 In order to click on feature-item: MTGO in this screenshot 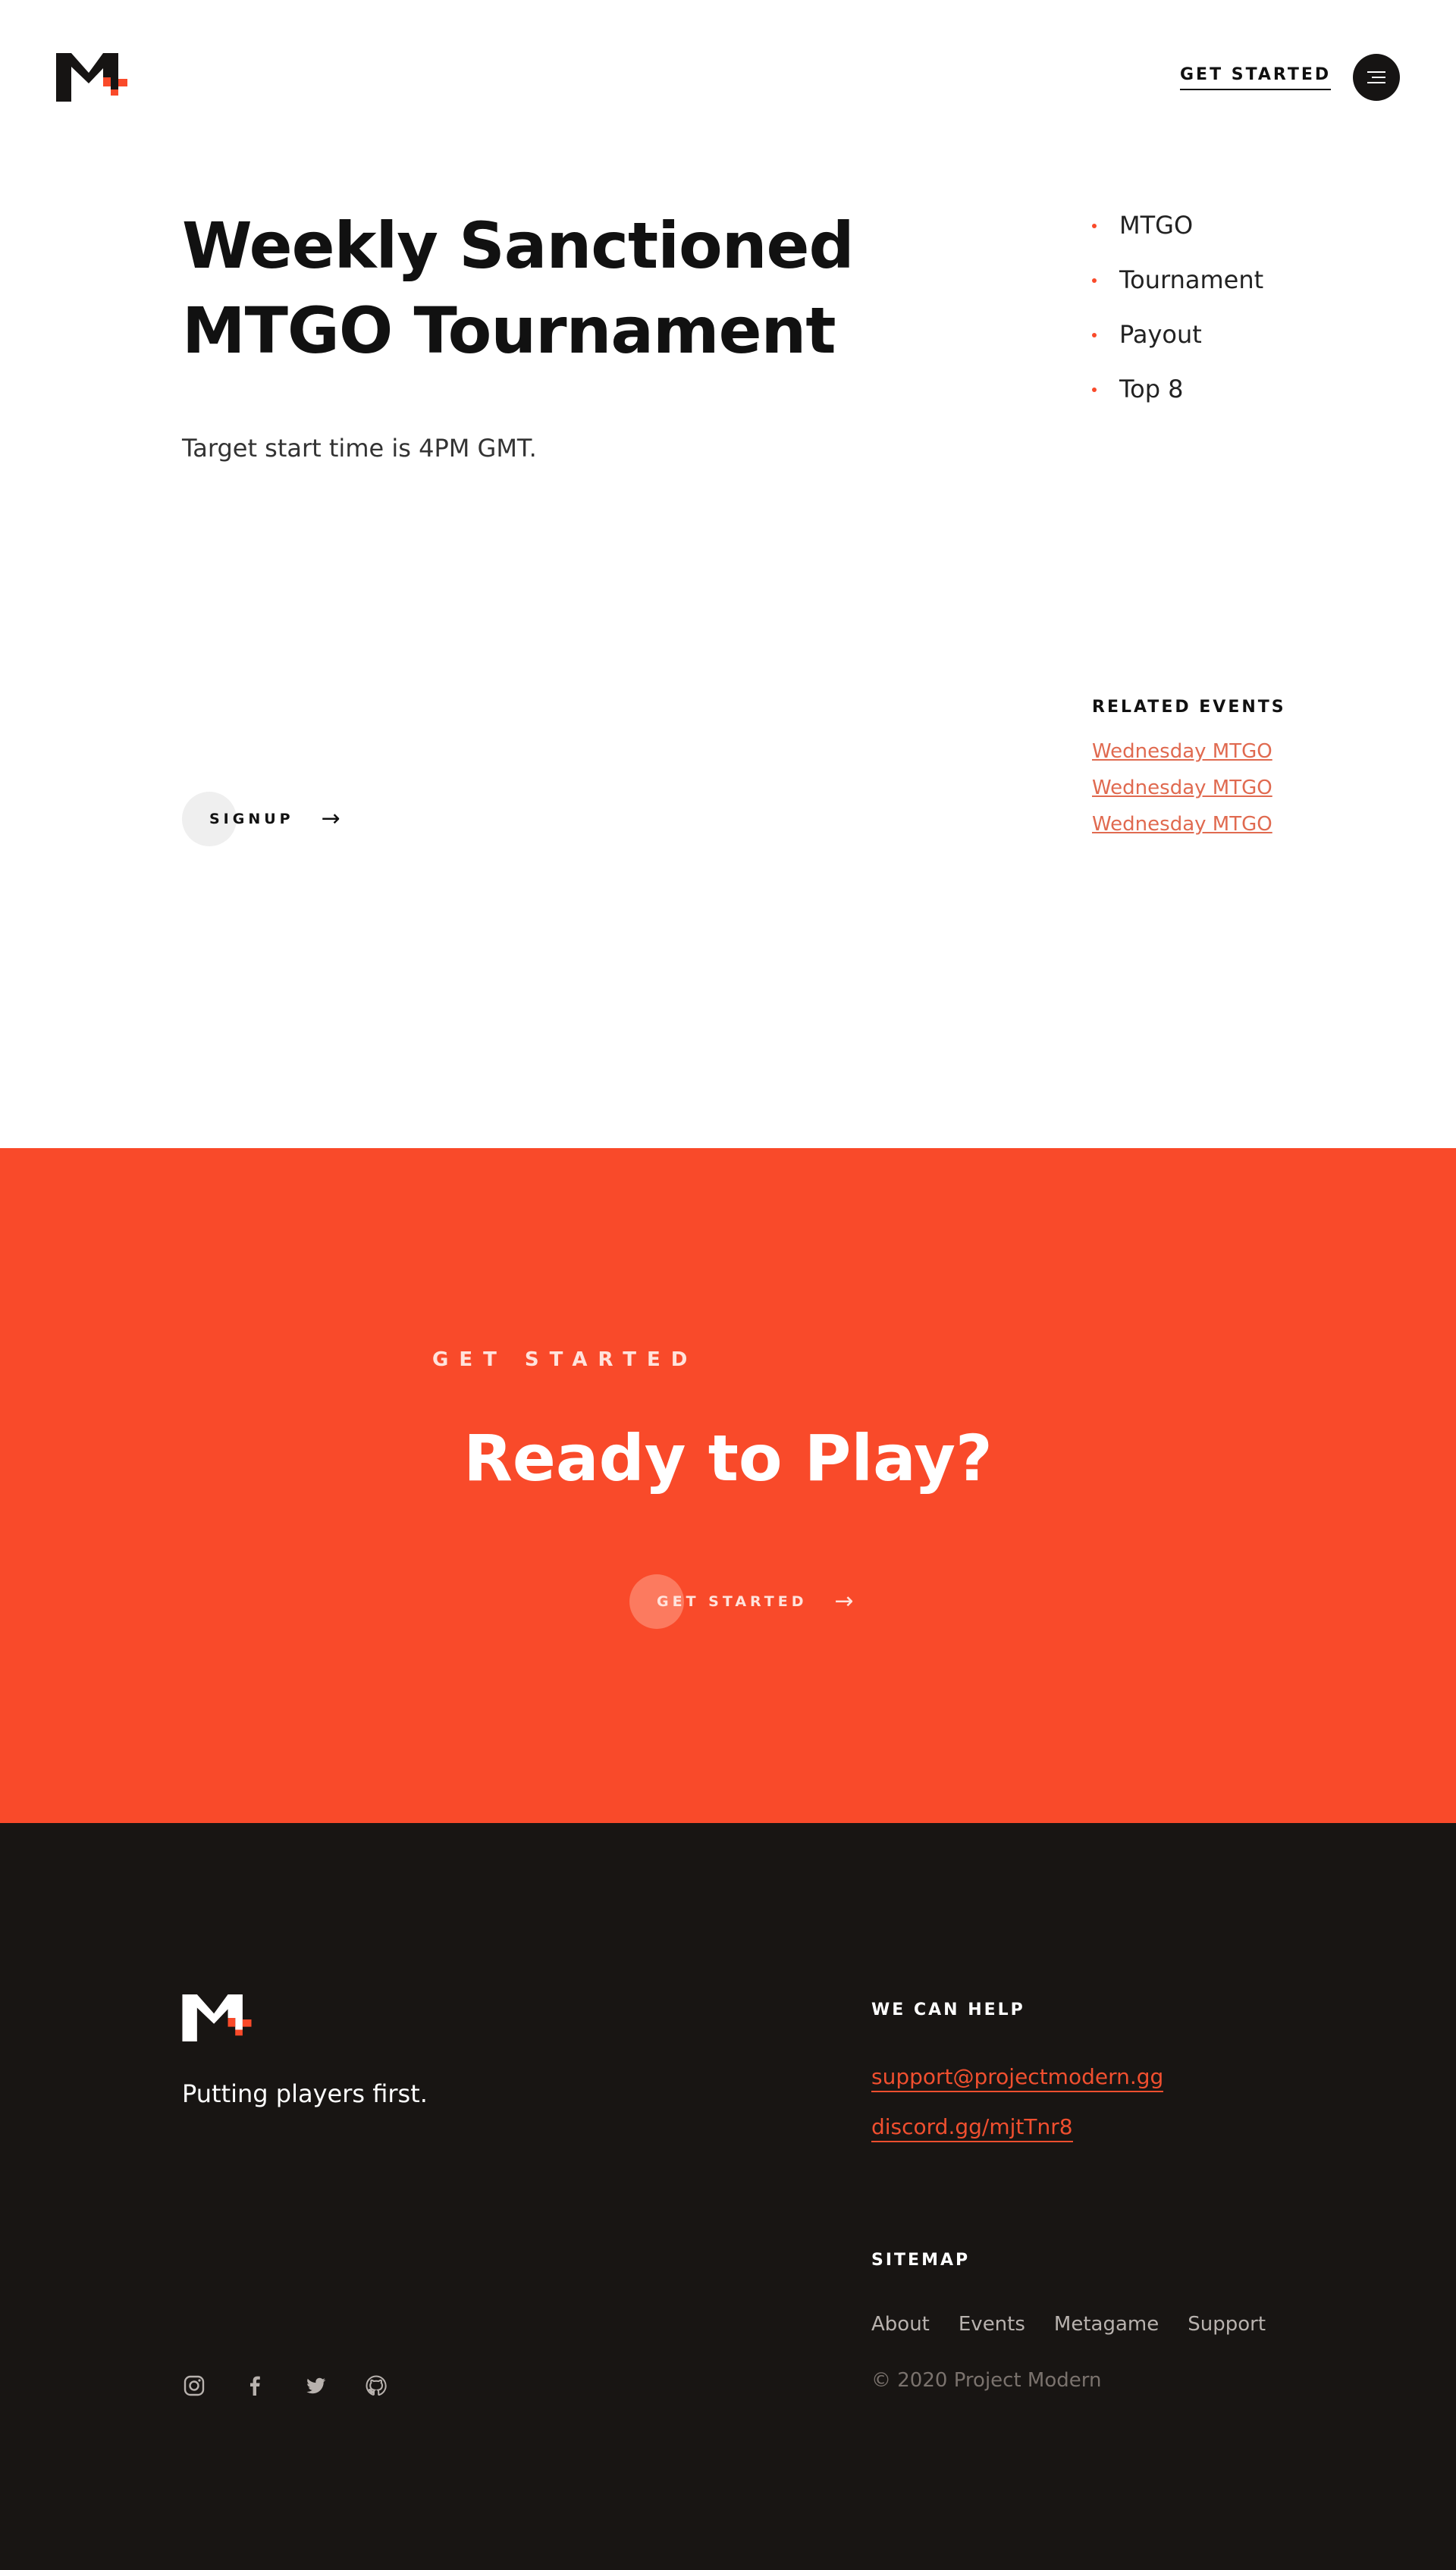, I will do `click(1177, 231)`.